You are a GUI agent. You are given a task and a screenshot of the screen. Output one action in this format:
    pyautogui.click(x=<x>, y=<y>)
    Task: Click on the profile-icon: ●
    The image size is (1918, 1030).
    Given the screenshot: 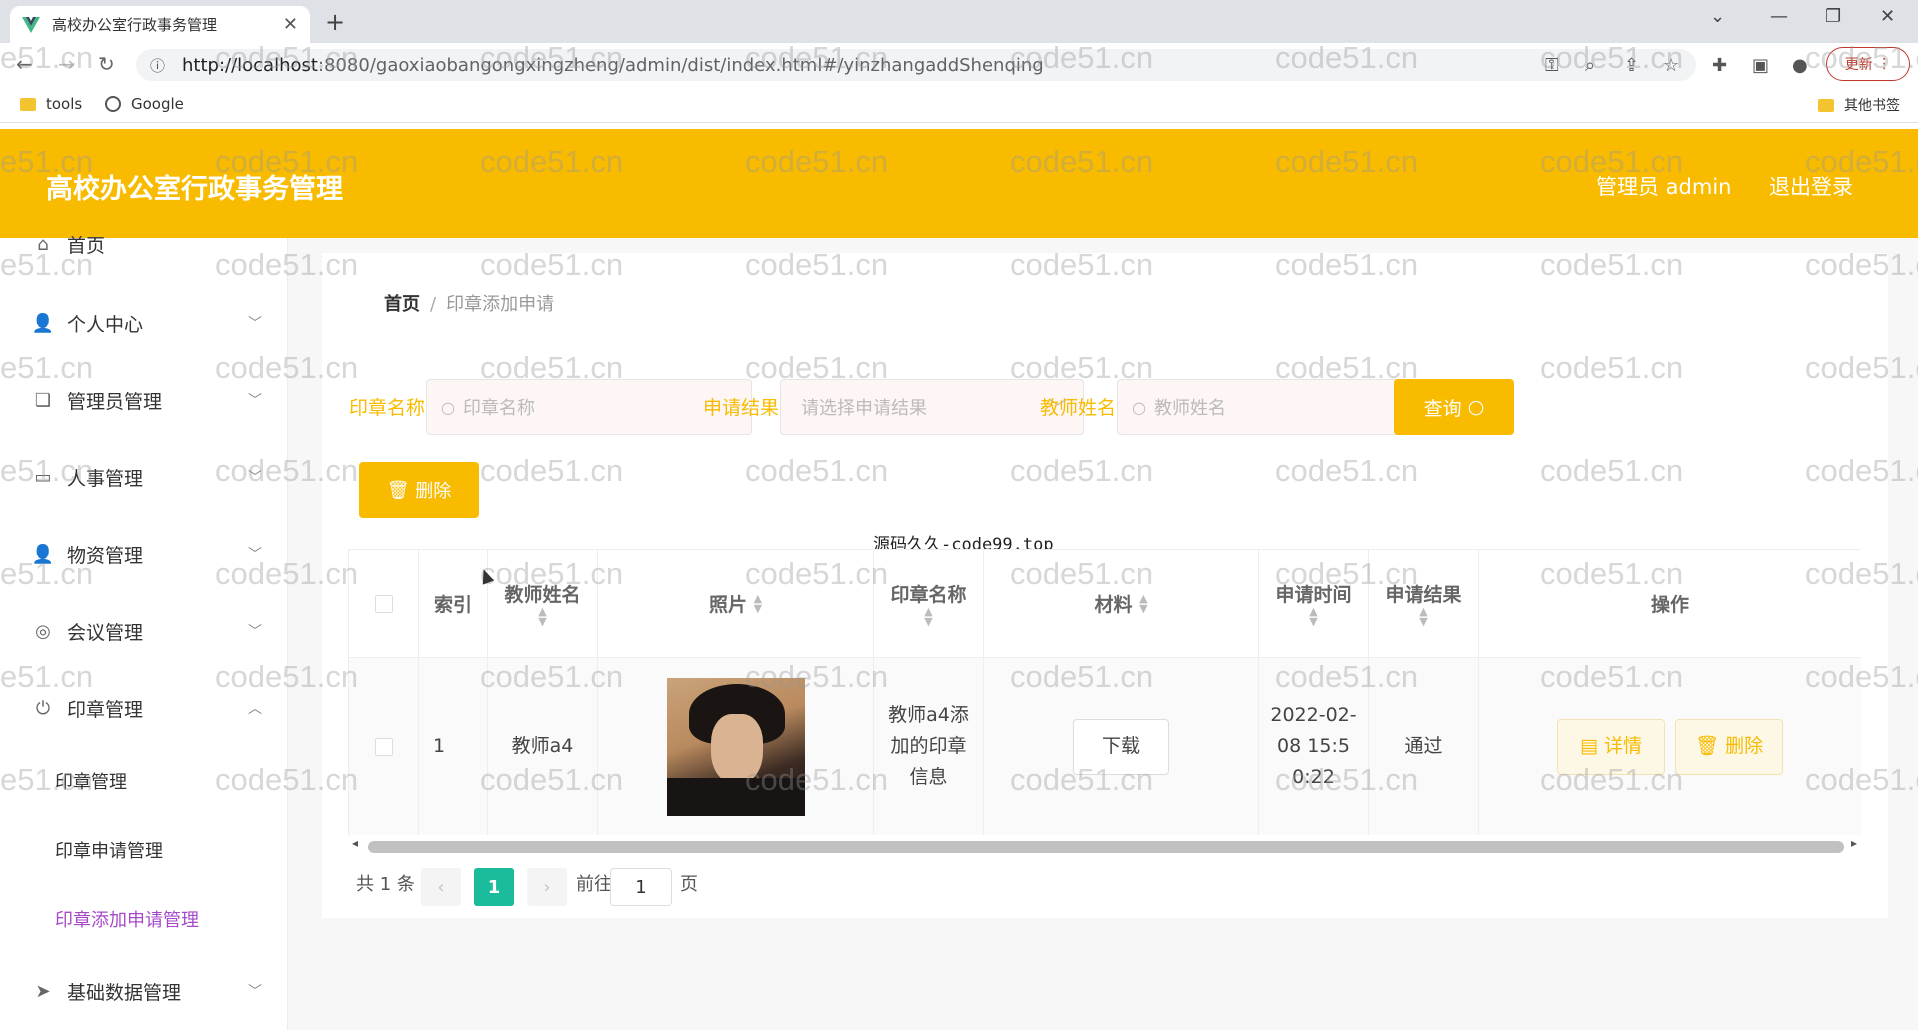 What is the action you would take?
    pyautogui.click(x=1800, y=65)
    